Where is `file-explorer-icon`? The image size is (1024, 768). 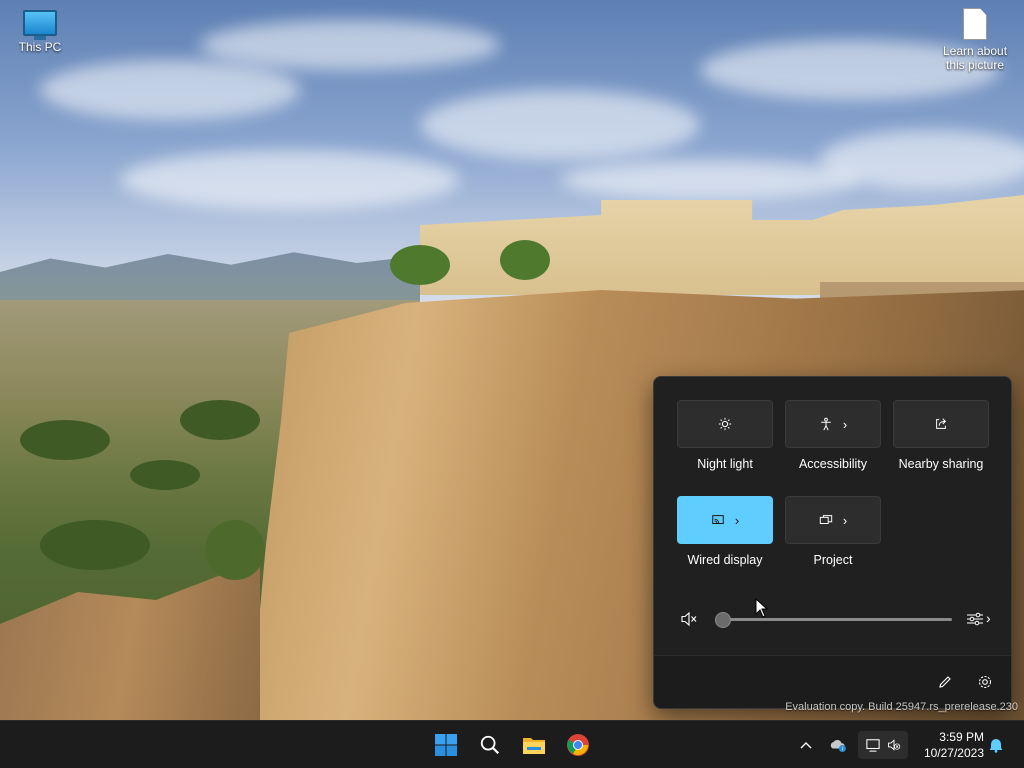
file-explorer-icon is located at coordinates (534, 746).